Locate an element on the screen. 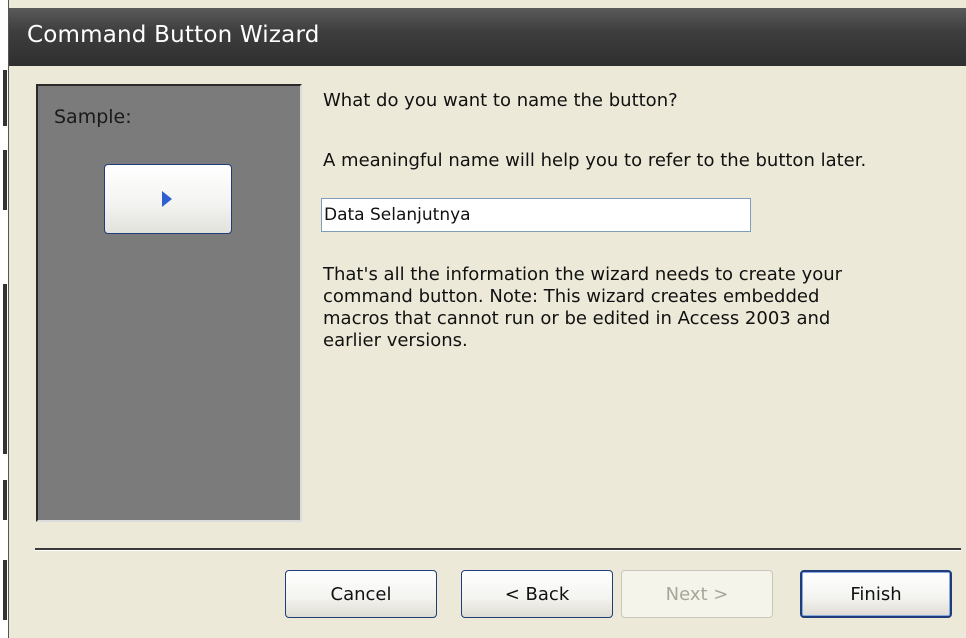 The height and width of the screenshot is (638, 966). finish-button: Finish is located at coordinates (876, 594).